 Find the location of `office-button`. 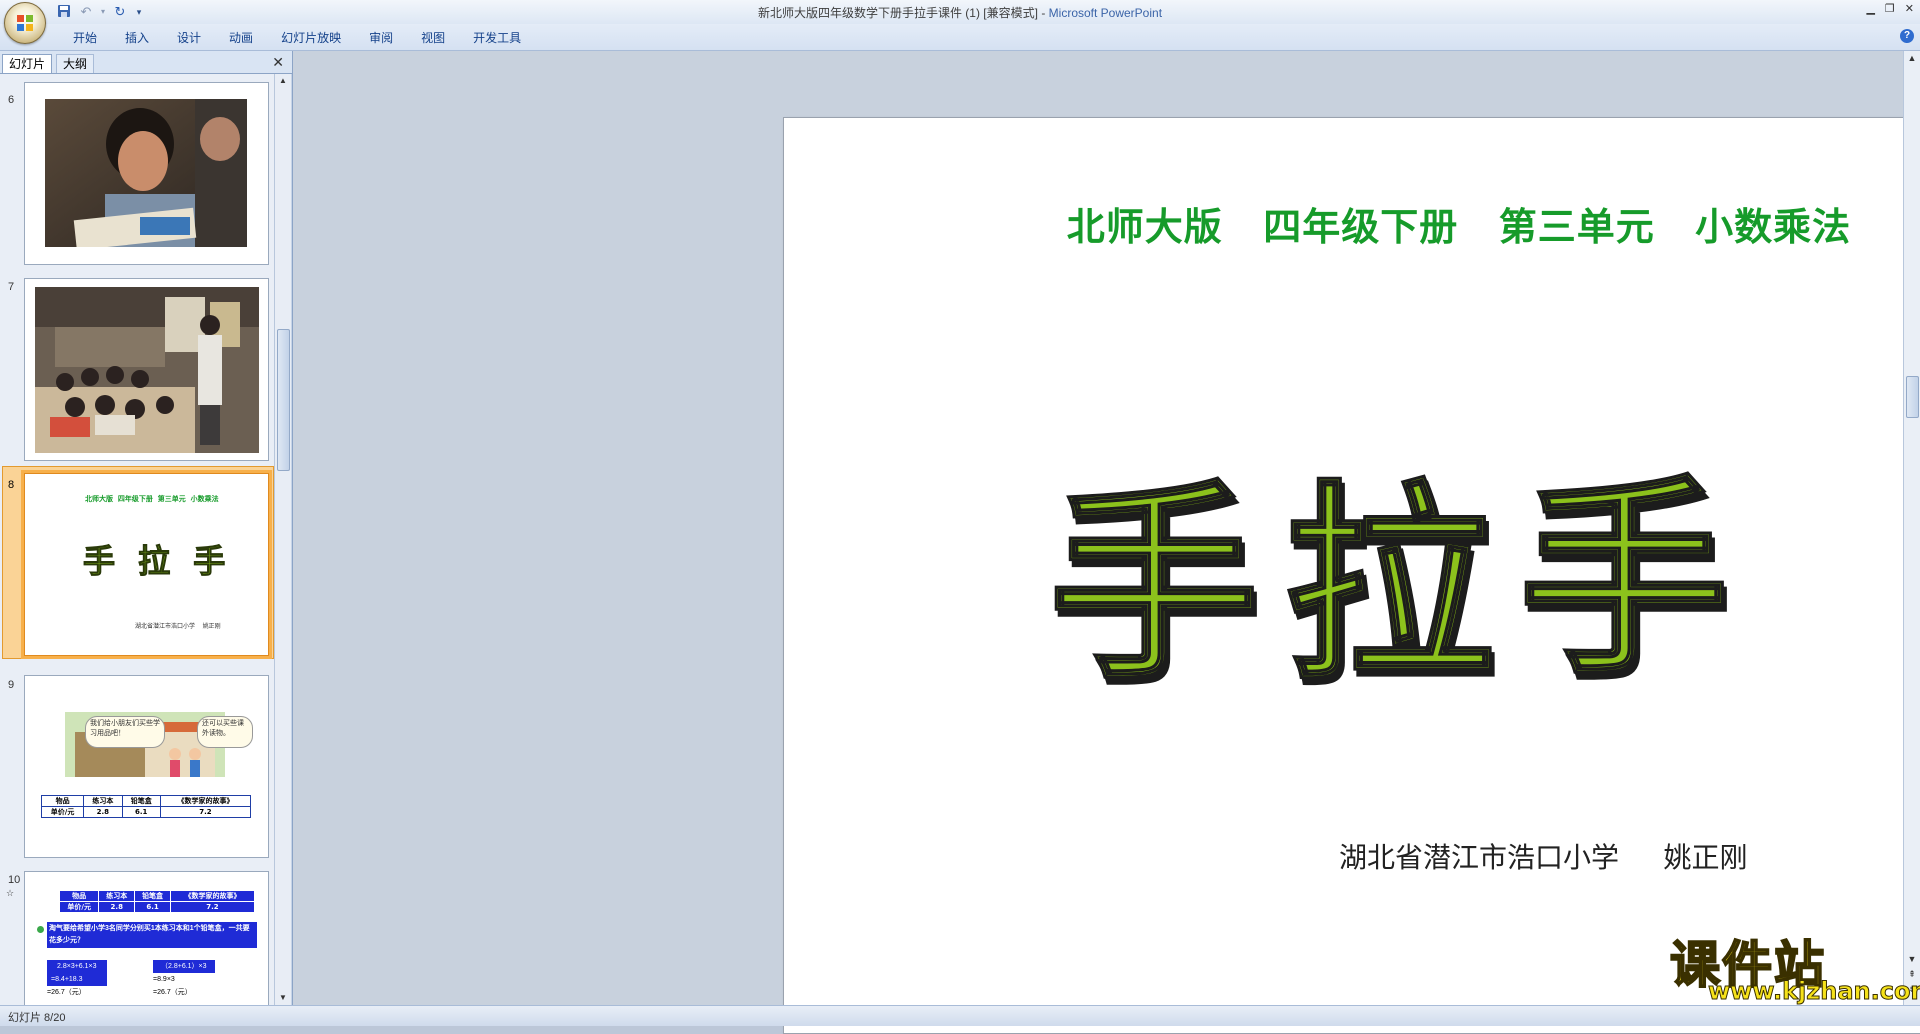

office-button is located at coordinates (25, 23).